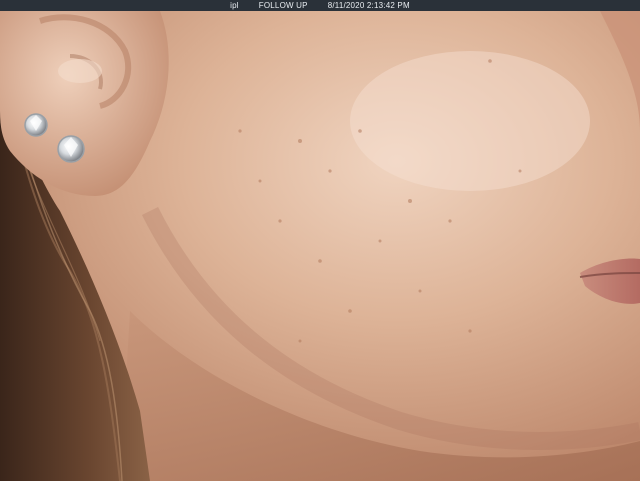 Image resolution: width=640 pixels, height=481 pixels. Describe the element at coordinates (320, 5) in the screenshot. I see `photo-info-bar: ipl FOLLOW UP 8/11/2020 2:13:42 PM` at that location.